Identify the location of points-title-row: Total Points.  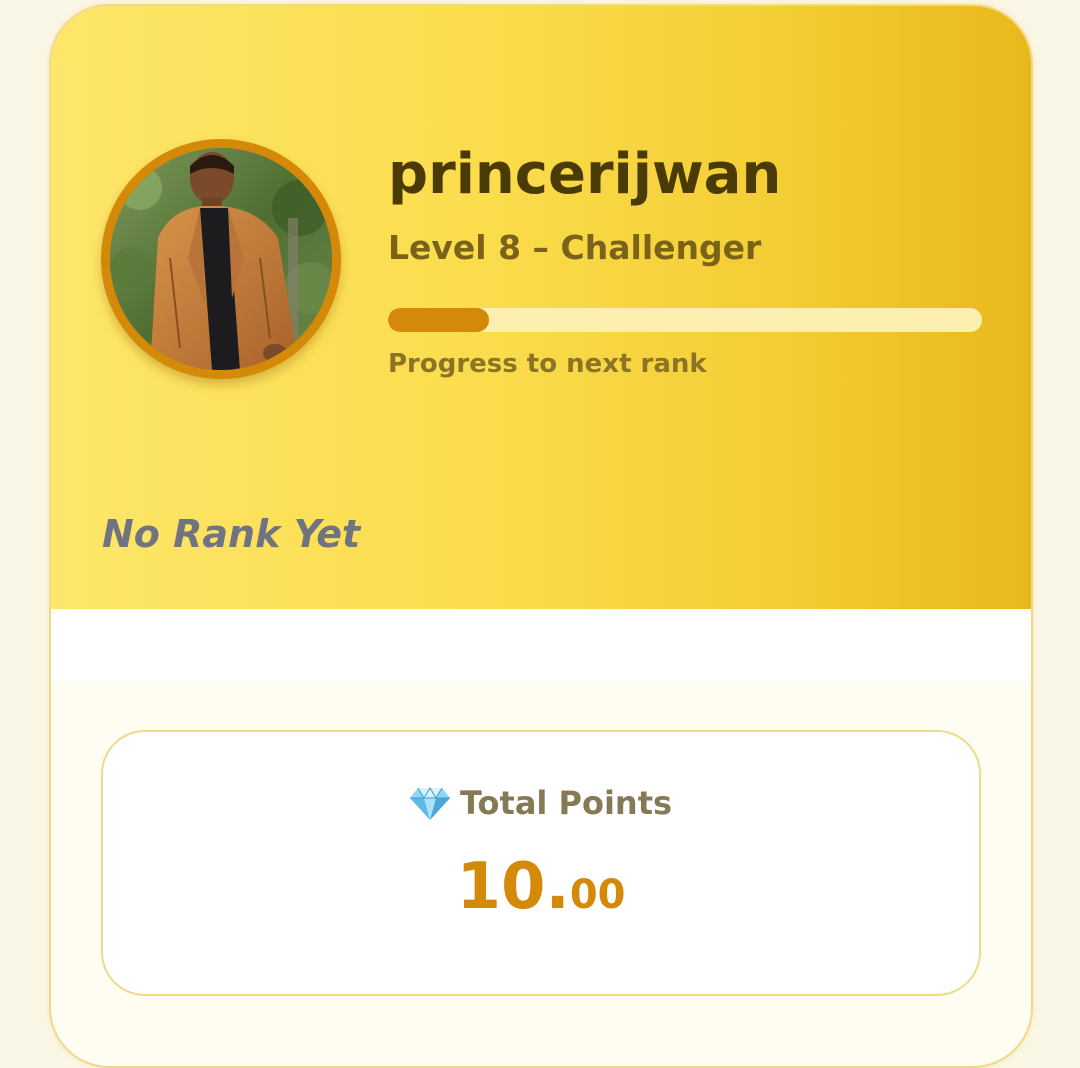
(541, 806).